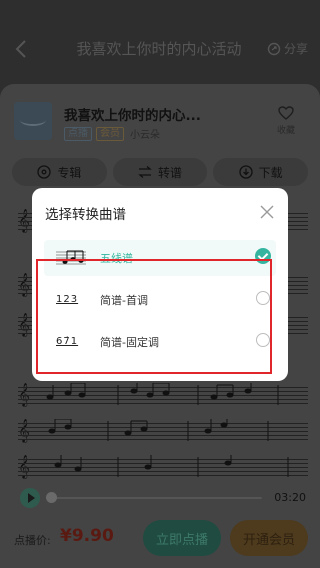 Image resolution: width=320 pixels, height=568 pixels. What do you see at coordinates (145, 133) in the screenshot?
I see `artist-name: 小云朵` at bounding box center [145, 133].